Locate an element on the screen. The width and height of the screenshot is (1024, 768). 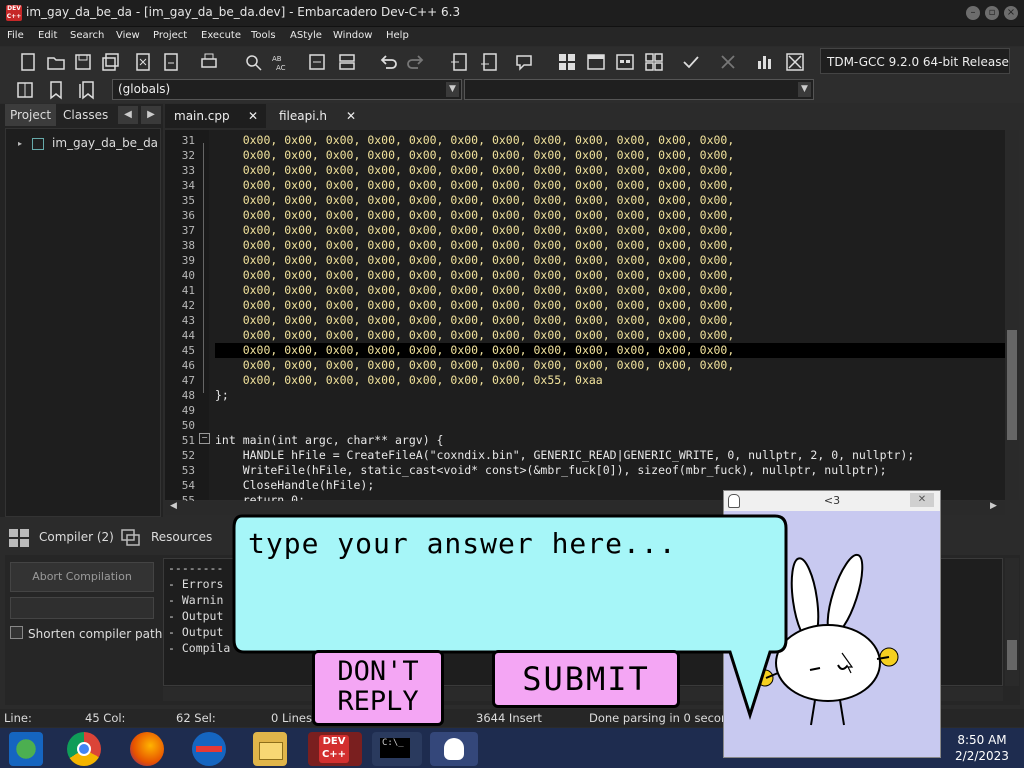
new-class-icon is located at coordinates (25, 90).